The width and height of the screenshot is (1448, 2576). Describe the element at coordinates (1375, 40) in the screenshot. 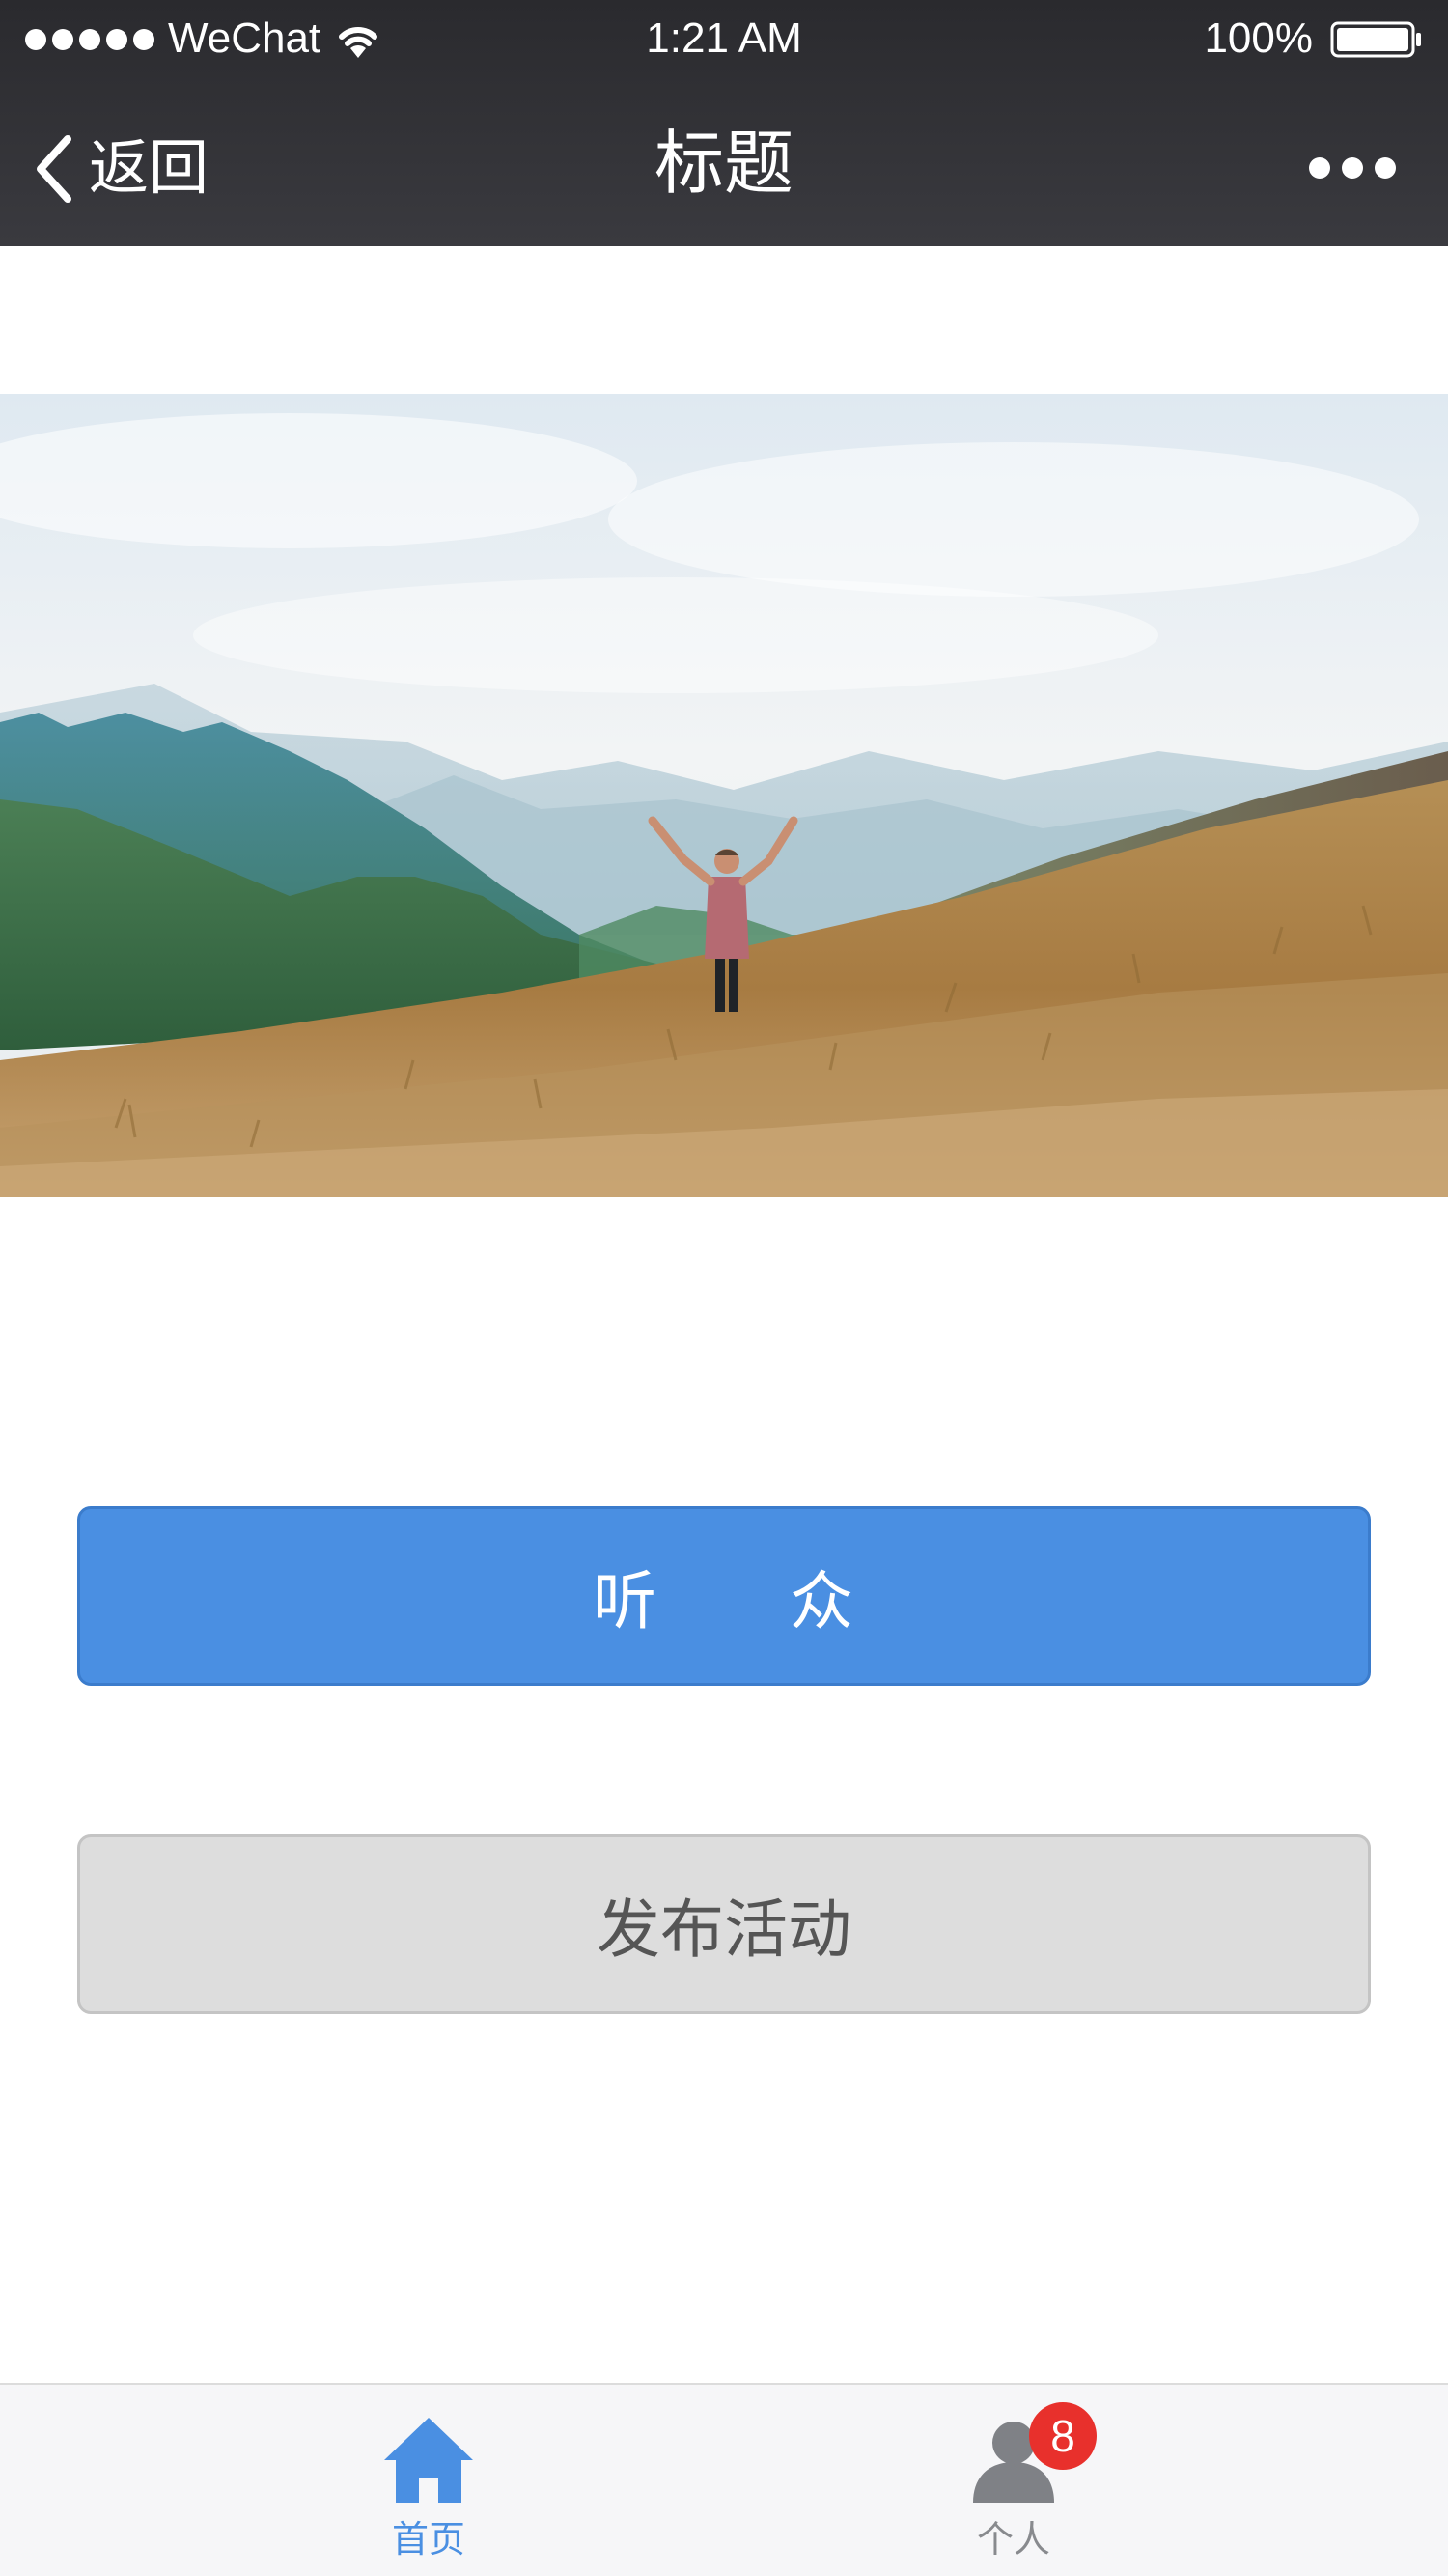

I see `battery-icon` at that location.